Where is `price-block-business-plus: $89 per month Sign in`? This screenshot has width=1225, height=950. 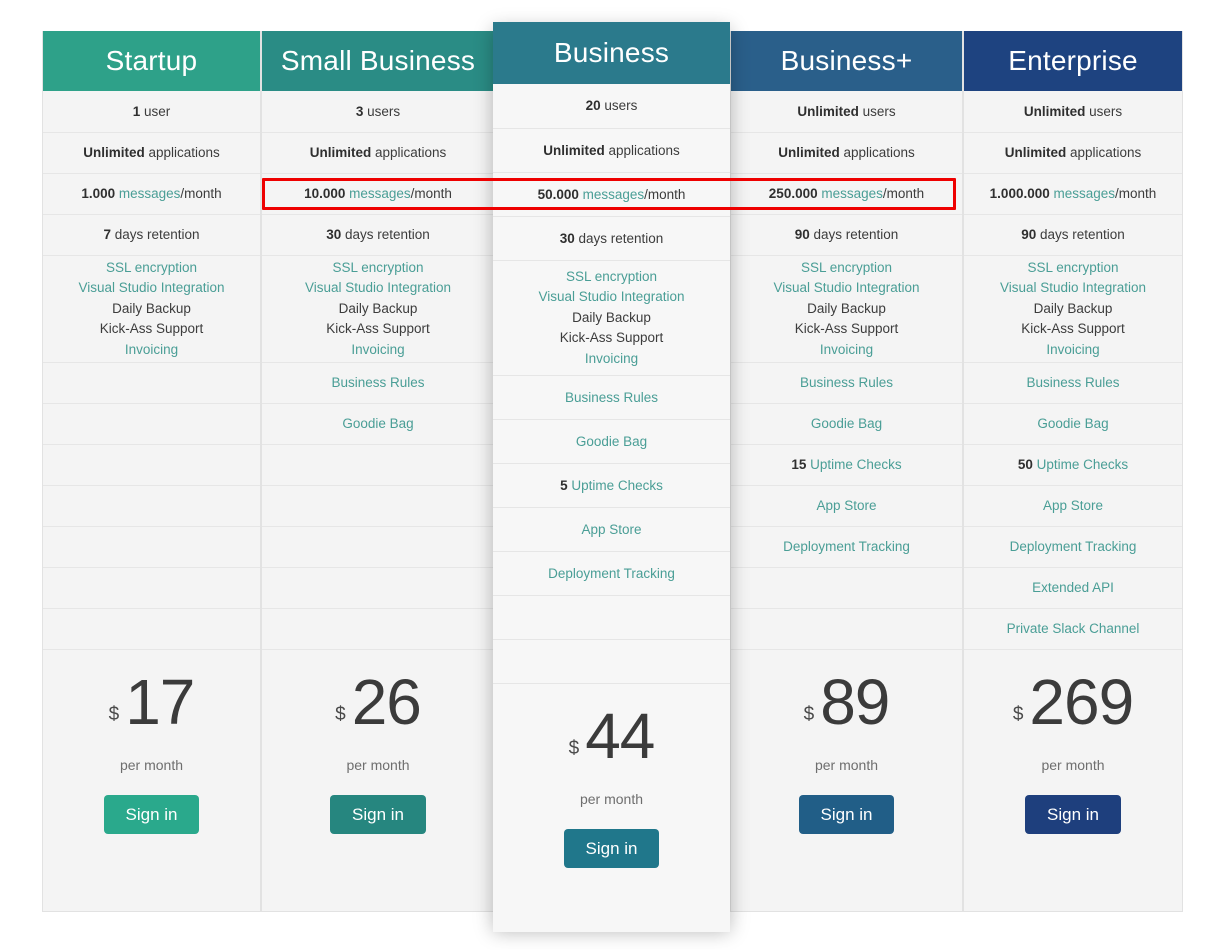
price-block-business-plus: $89 per month Sign in is located at coordinates (846, 773).